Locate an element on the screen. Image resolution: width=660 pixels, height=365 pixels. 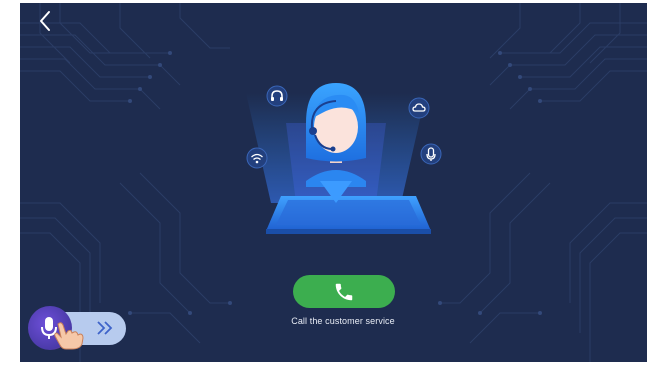
headphones-icon is located at coordinates (277, 96).